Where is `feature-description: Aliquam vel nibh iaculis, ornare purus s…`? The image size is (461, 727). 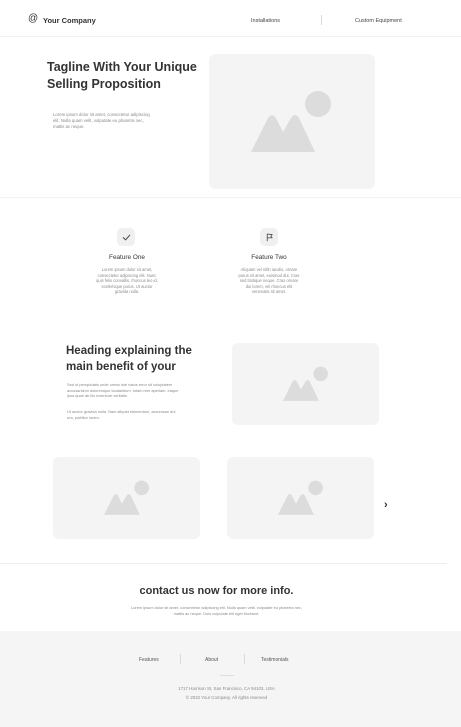
feature-description: Aliquam vel nibh iaculis, ornare purus s… is located at coordinates (269, 281).